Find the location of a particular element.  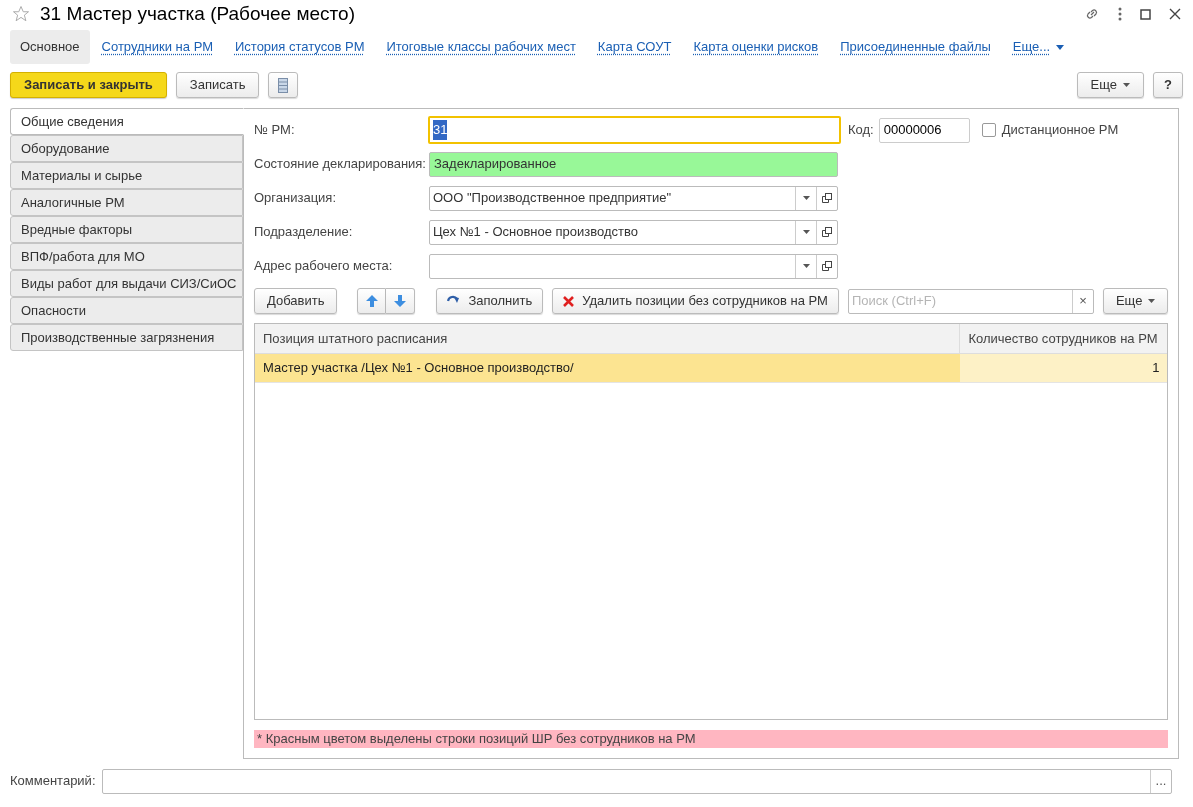

side-tab: Виды работ для выдачи СИЗ/СиОС is located at coordinates (126, 283).